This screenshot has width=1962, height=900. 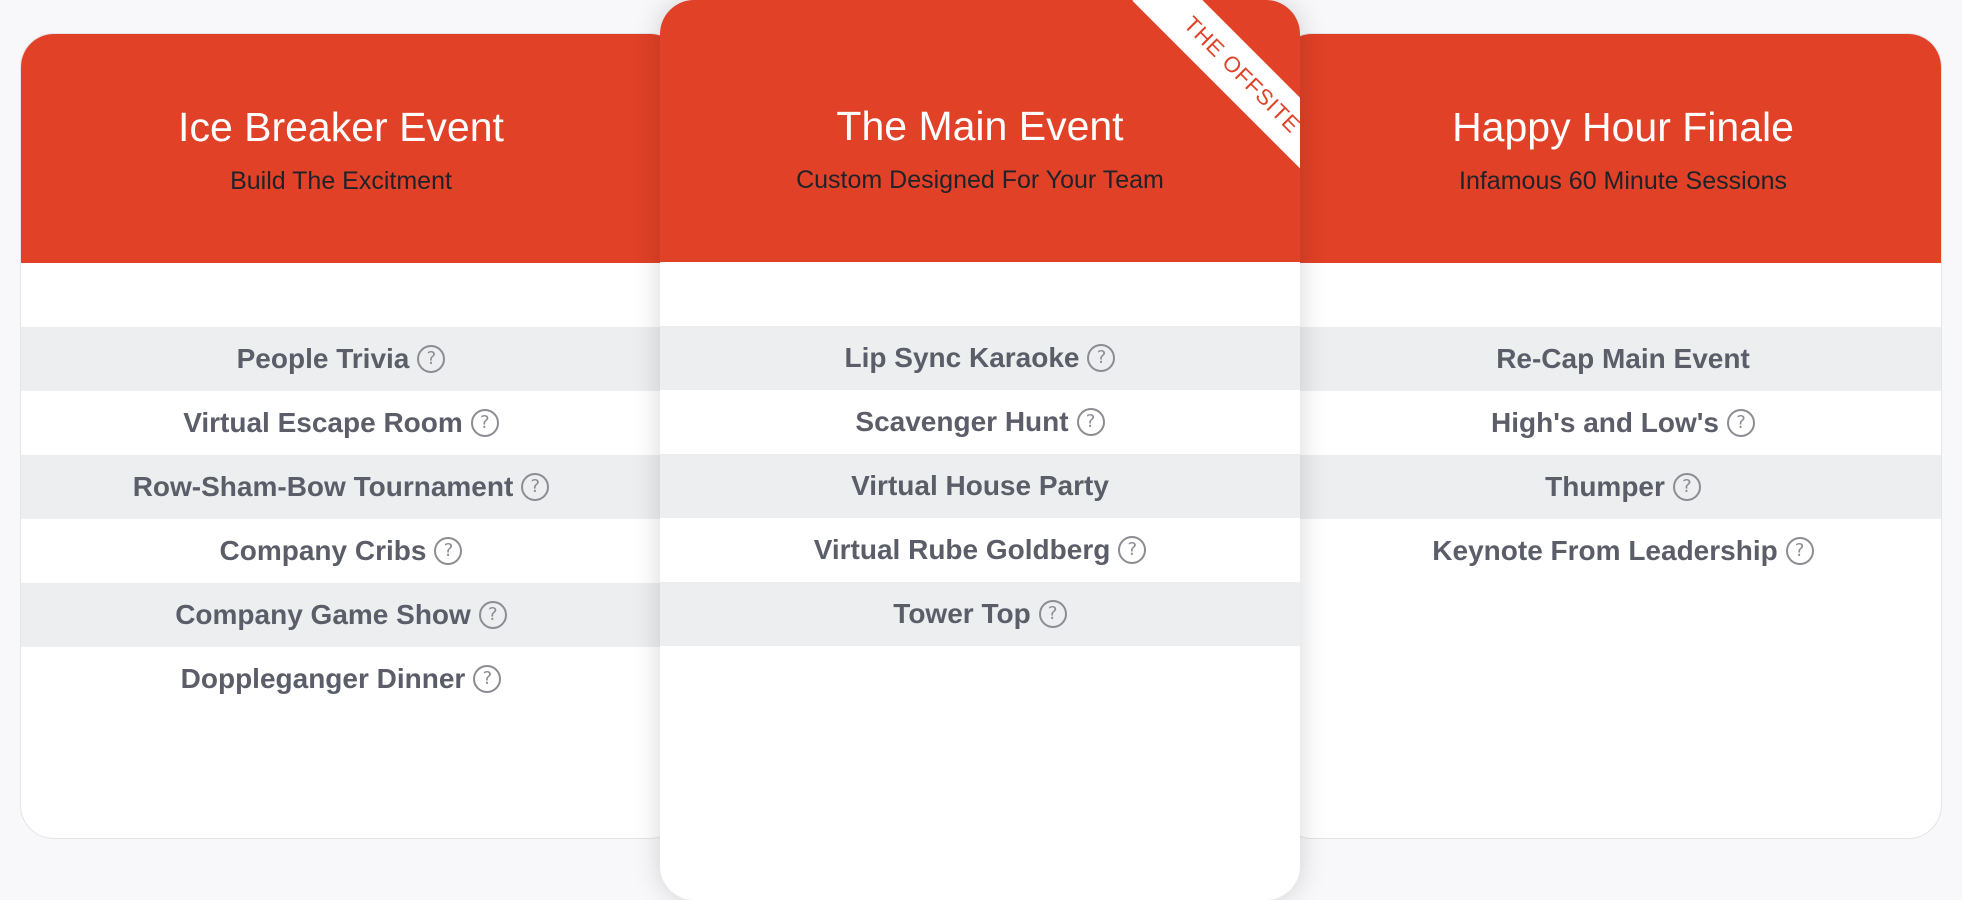 I want to click on feature-item: Virtual House Party, so click(x=980, y=486).